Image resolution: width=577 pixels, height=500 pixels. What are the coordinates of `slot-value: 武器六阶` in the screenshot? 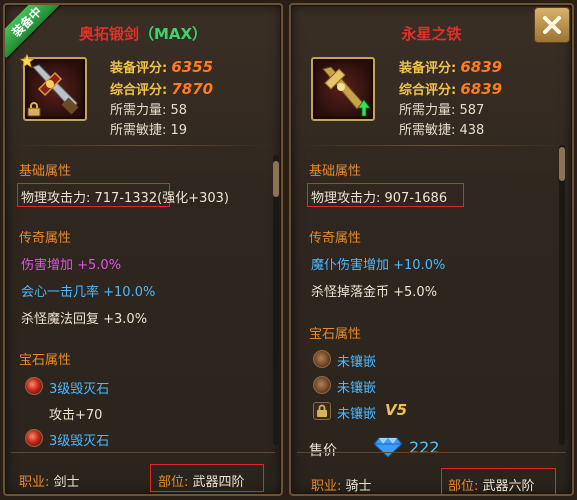 It's located at (508, 486).